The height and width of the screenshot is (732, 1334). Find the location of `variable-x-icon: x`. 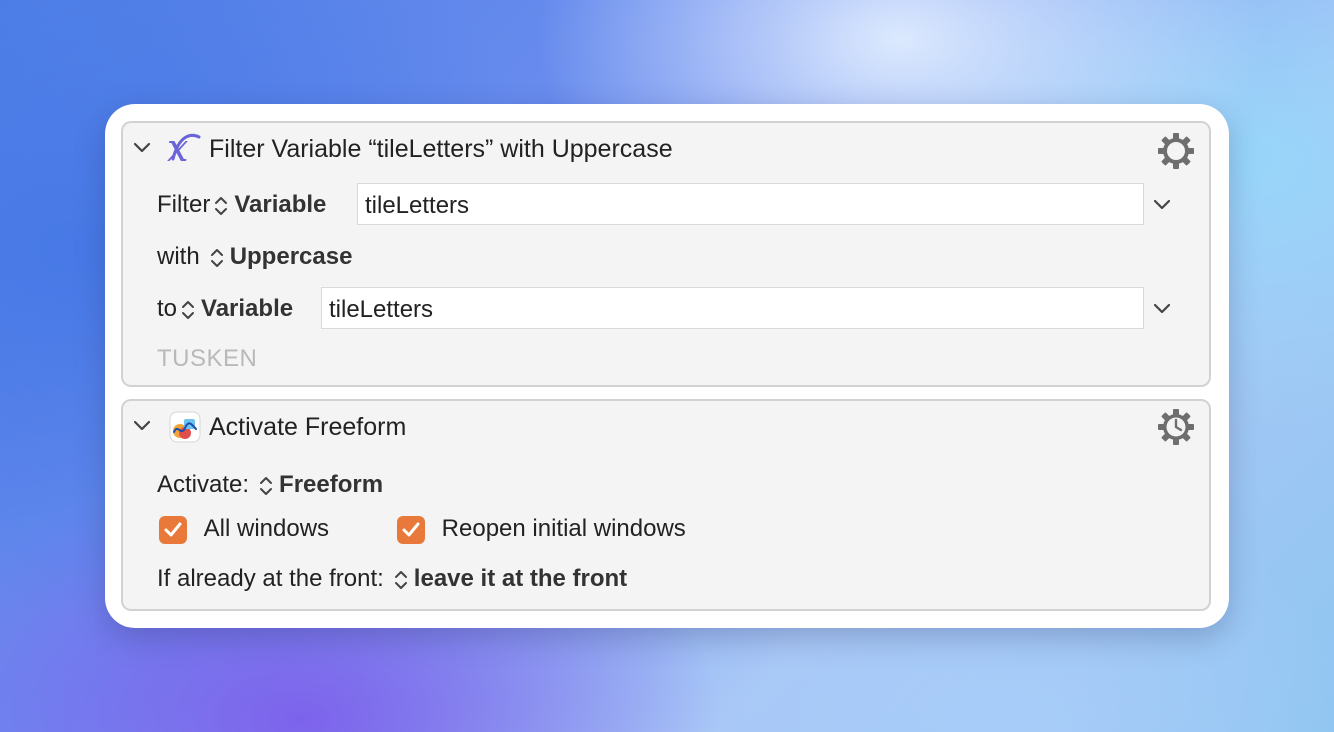

variable-x-icon: x is located at coordinates (184, 149).